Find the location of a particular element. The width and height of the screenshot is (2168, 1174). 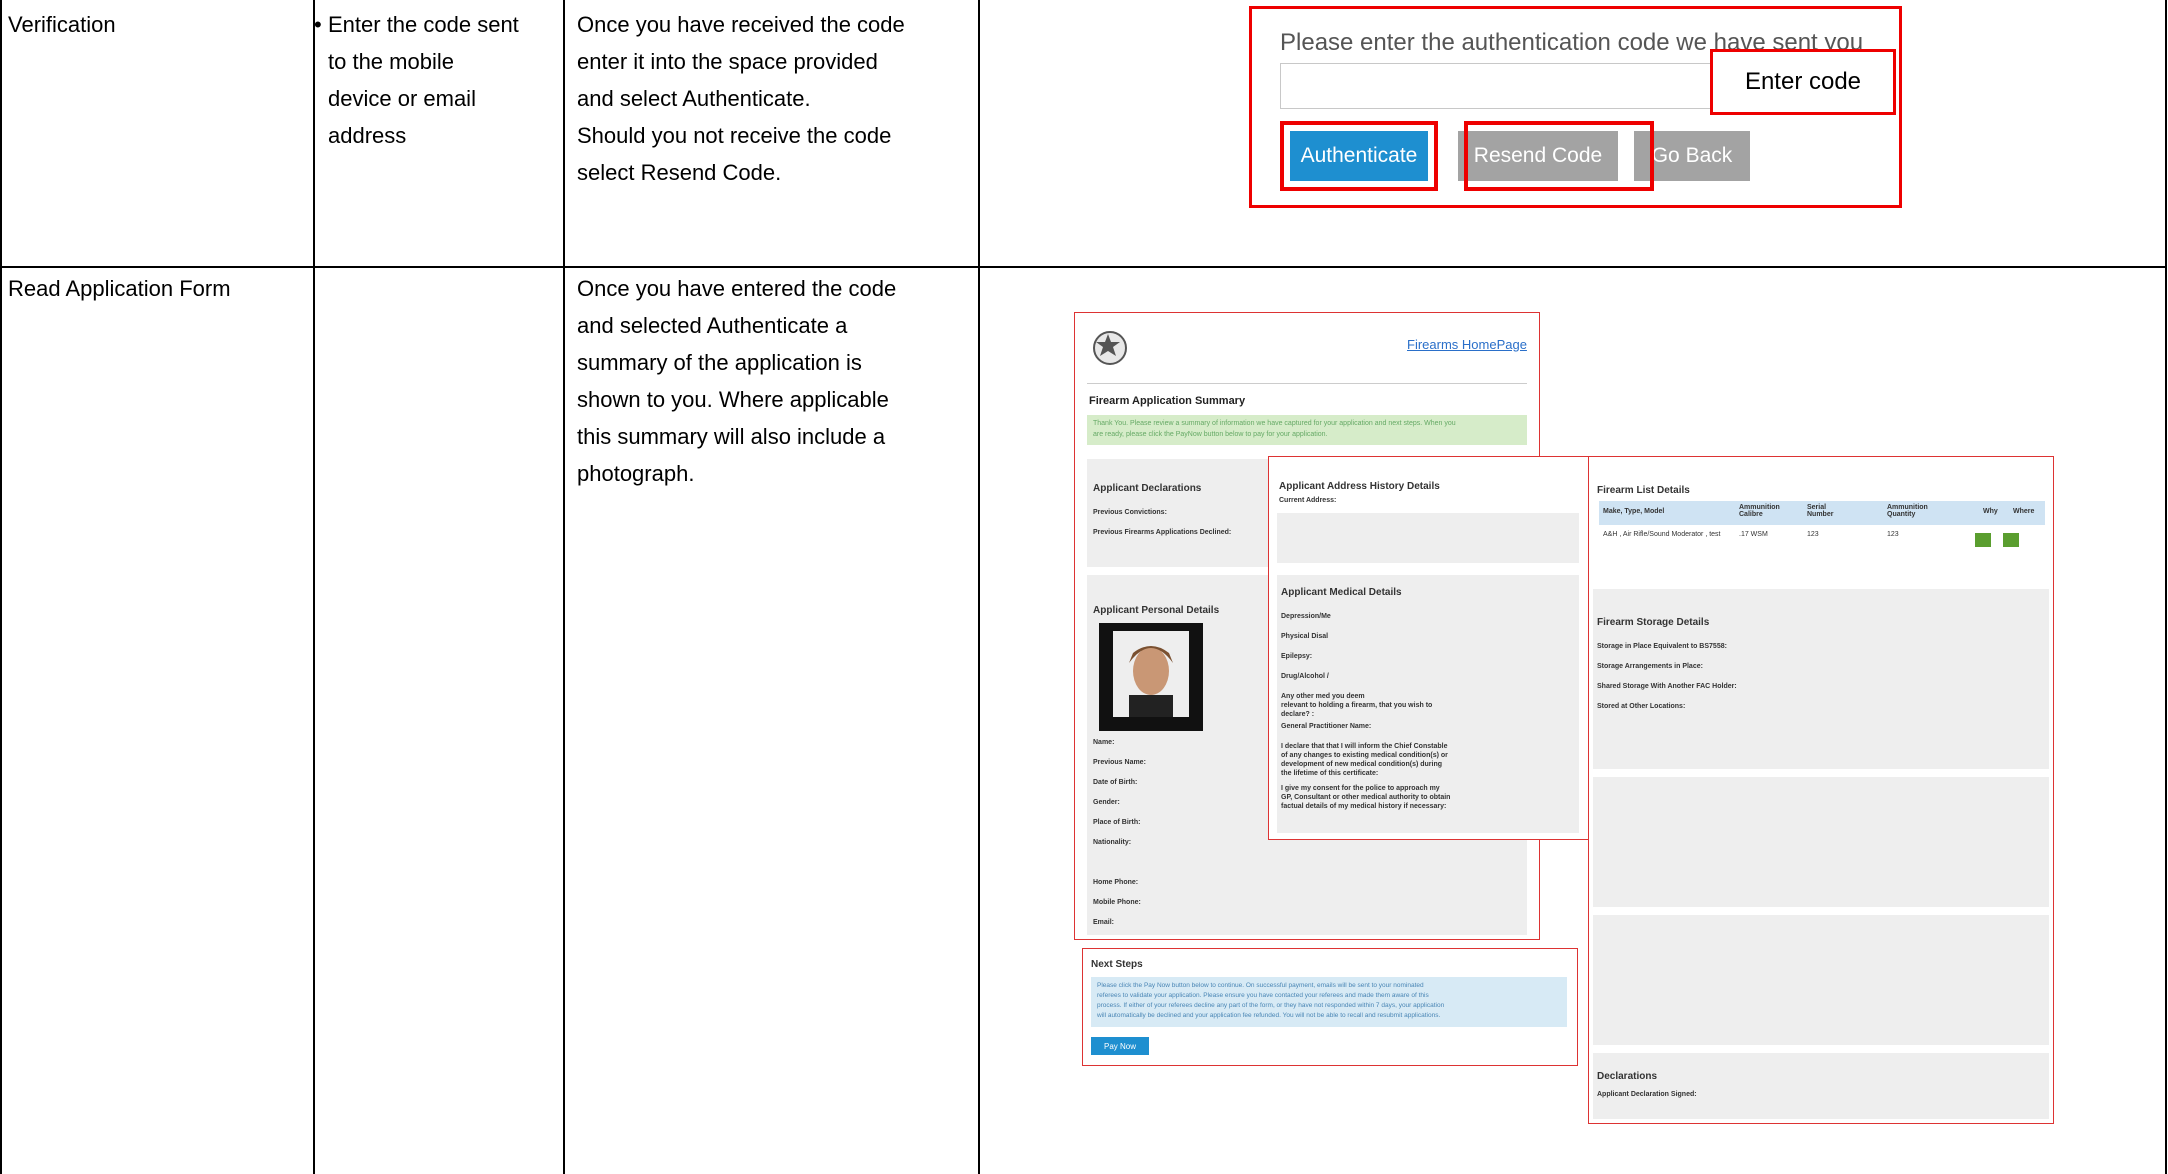

table-header-cell: Ammunition Calibre is located at coordinates (1759, 511).